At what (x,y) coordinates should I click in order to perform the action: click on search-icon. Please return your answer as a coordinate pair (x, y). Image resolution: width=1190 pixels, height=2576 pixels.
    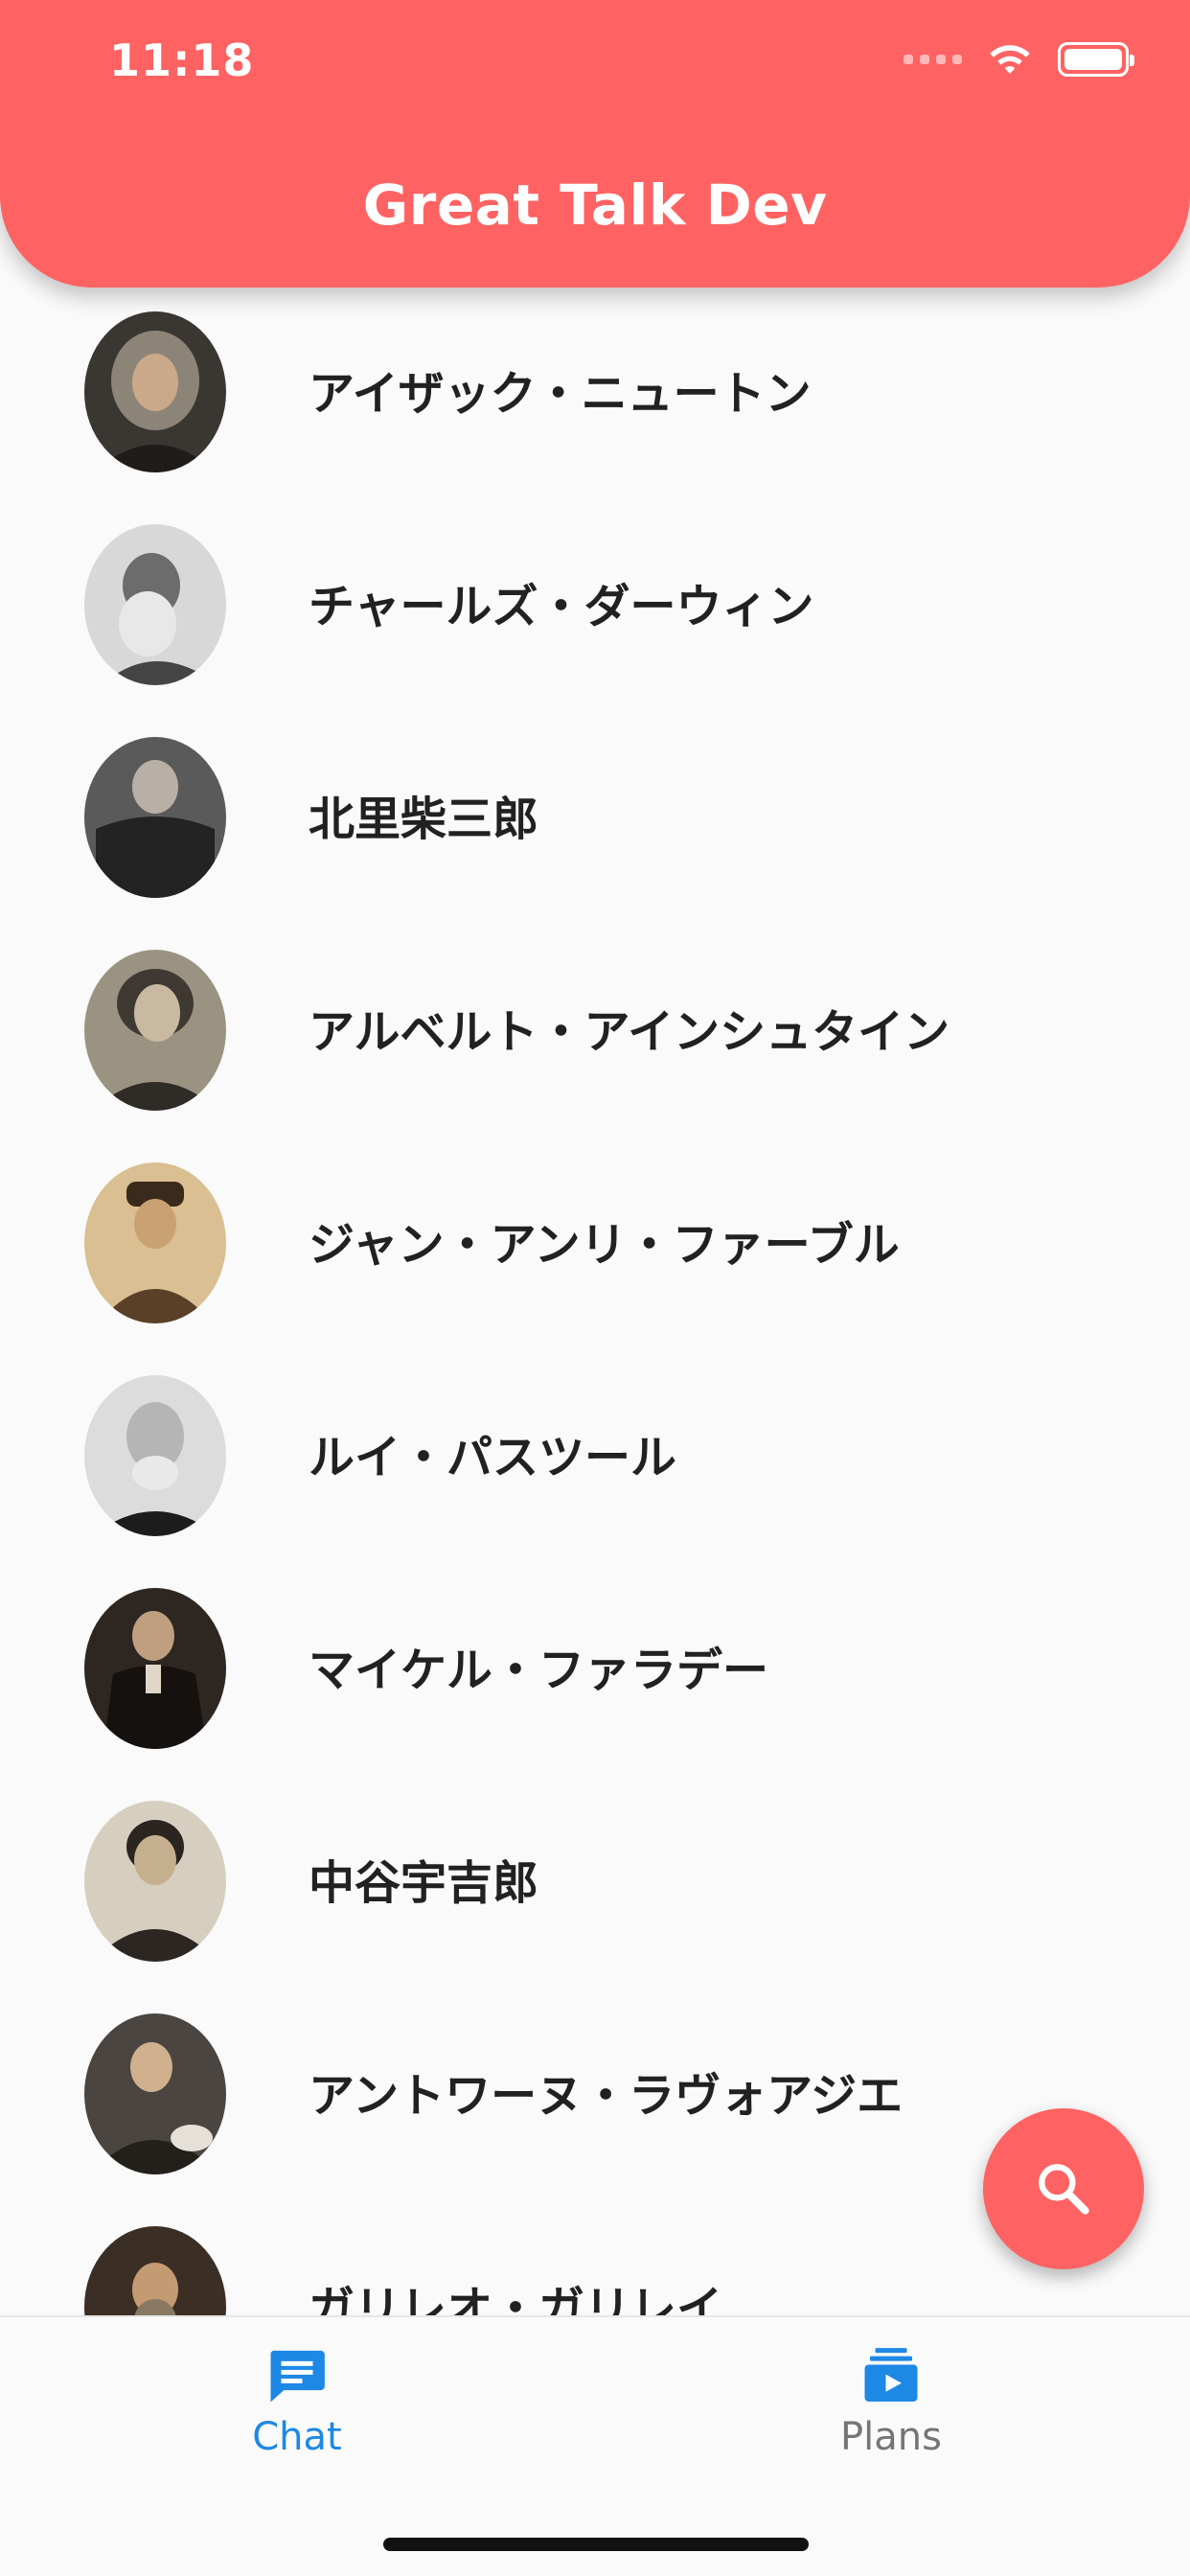
    Looking at the image, I should click on (1064, 2189).